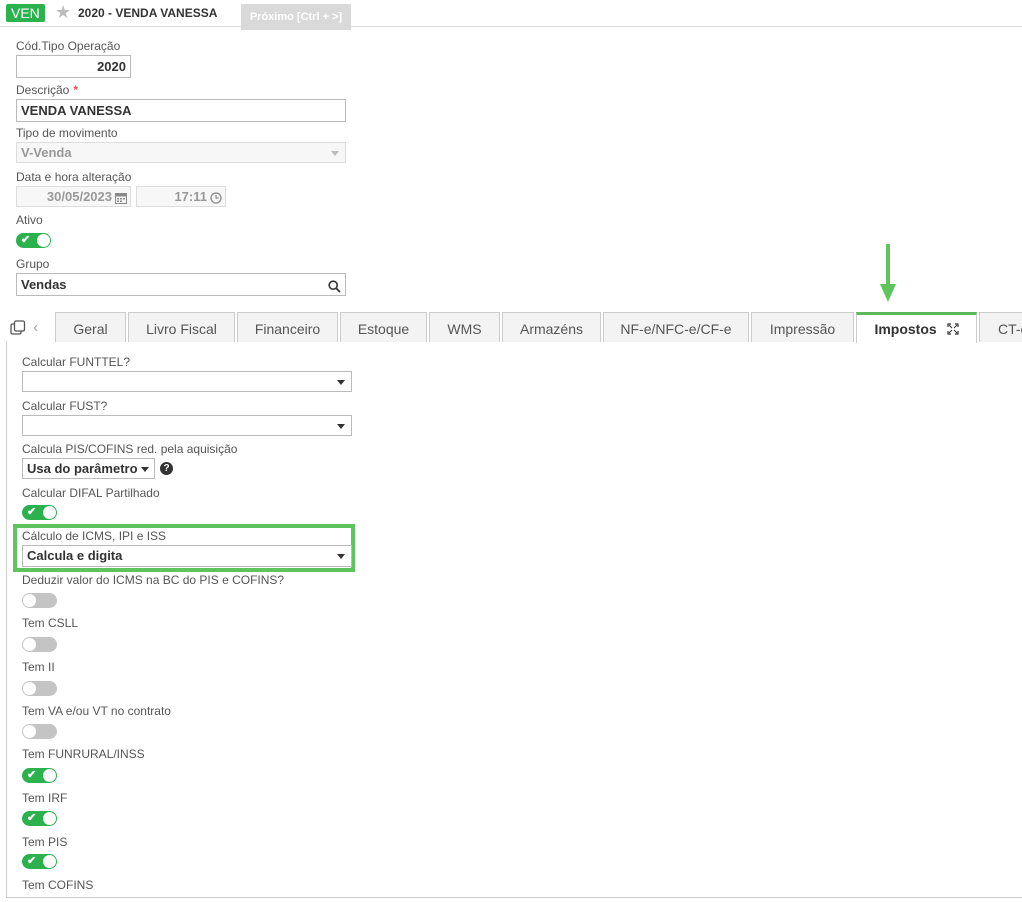 The image size is (1022, 902). Describe the element at coordinates (45, 842) in the screenshot. I see `pis-label: Tem PIS` at that location.